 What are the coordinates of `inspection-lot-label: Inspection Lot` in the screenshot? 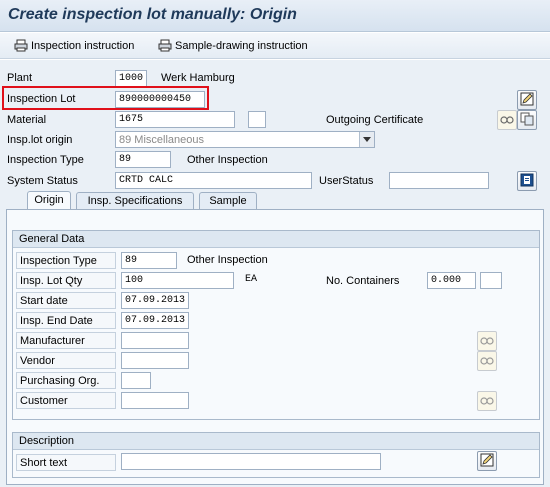 It's located at (41, 99).